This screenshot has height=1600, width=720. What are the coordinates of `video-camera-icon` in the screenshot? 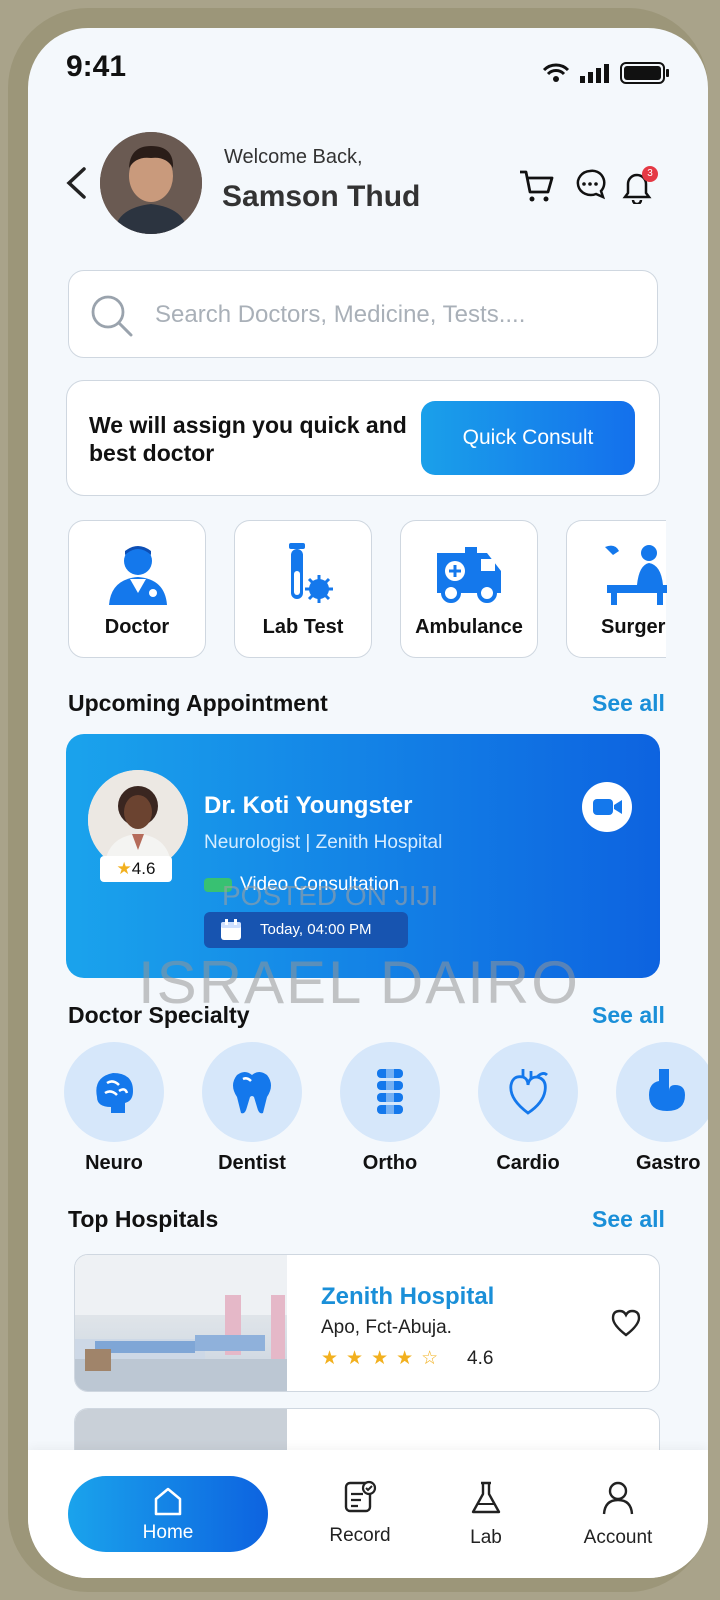 It's located at (607, 807).